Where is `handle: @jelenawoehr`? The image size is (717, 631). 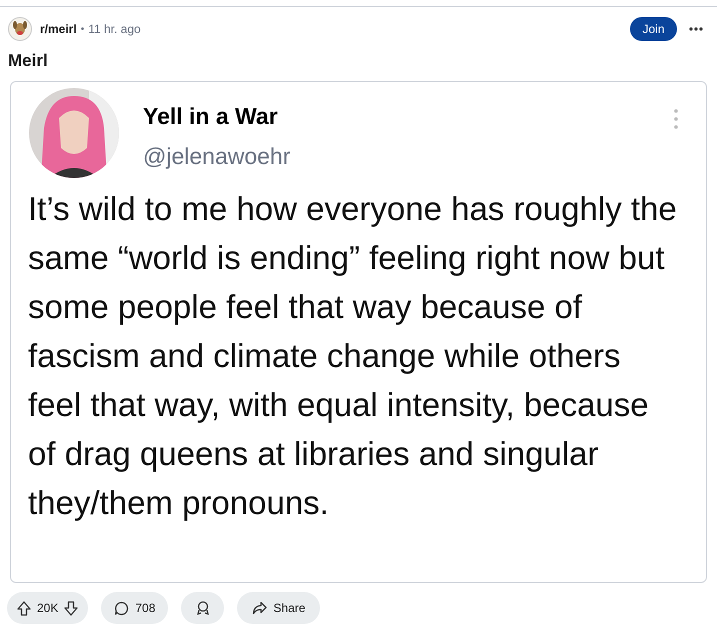
handle: @jelenawoehr is located at coordinates (216, 156).